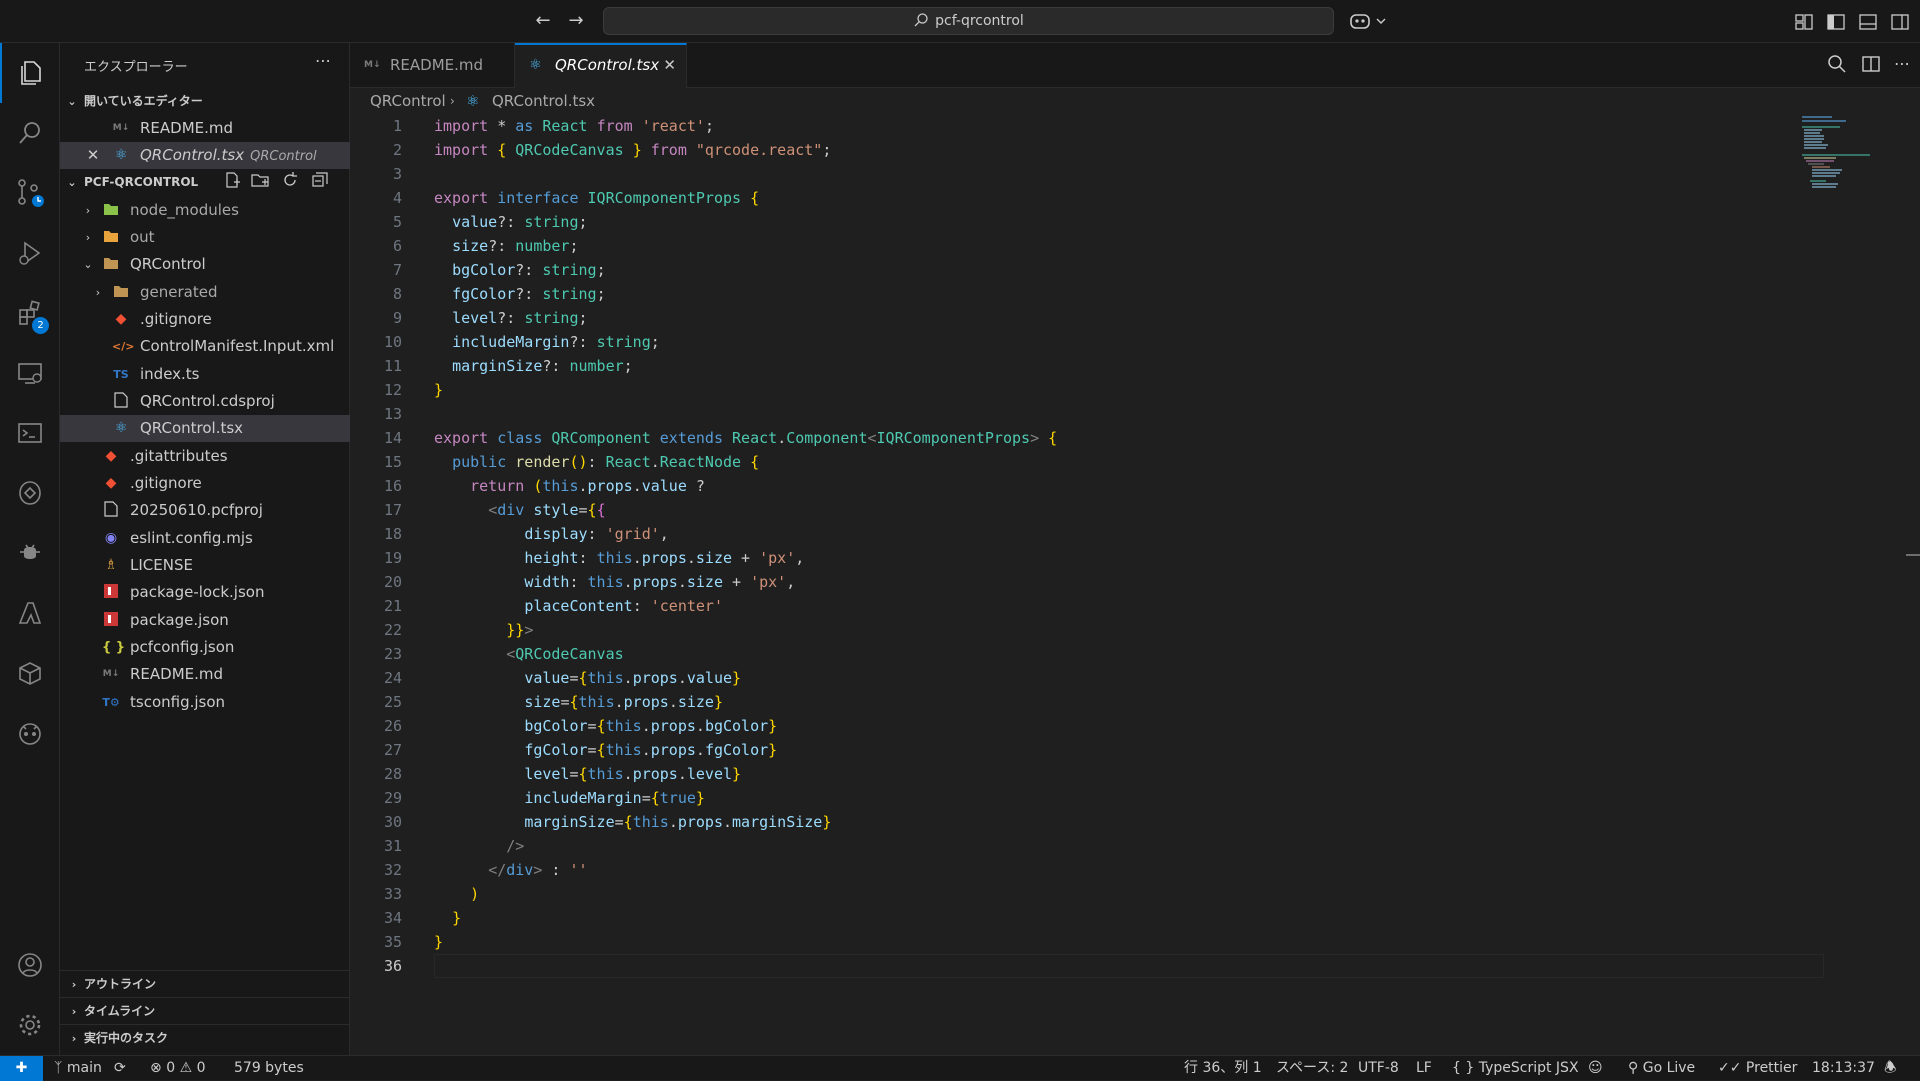 The height and width of the screenshot is (1081, 1920). Describe the element at coordinates (30, 433) in the screenshot. I see `terminal-icon` at that location.